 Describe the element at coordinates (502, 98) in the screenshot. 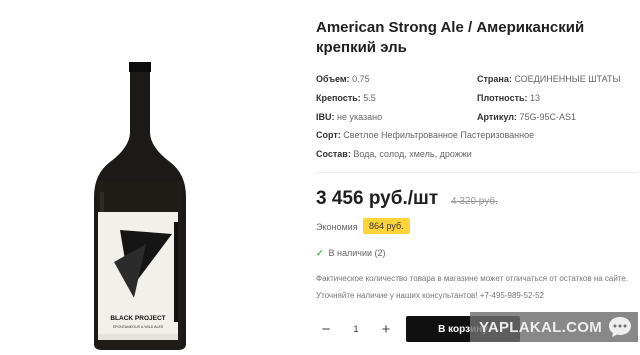

I see `spec-density-key: Плотность:` at that location.